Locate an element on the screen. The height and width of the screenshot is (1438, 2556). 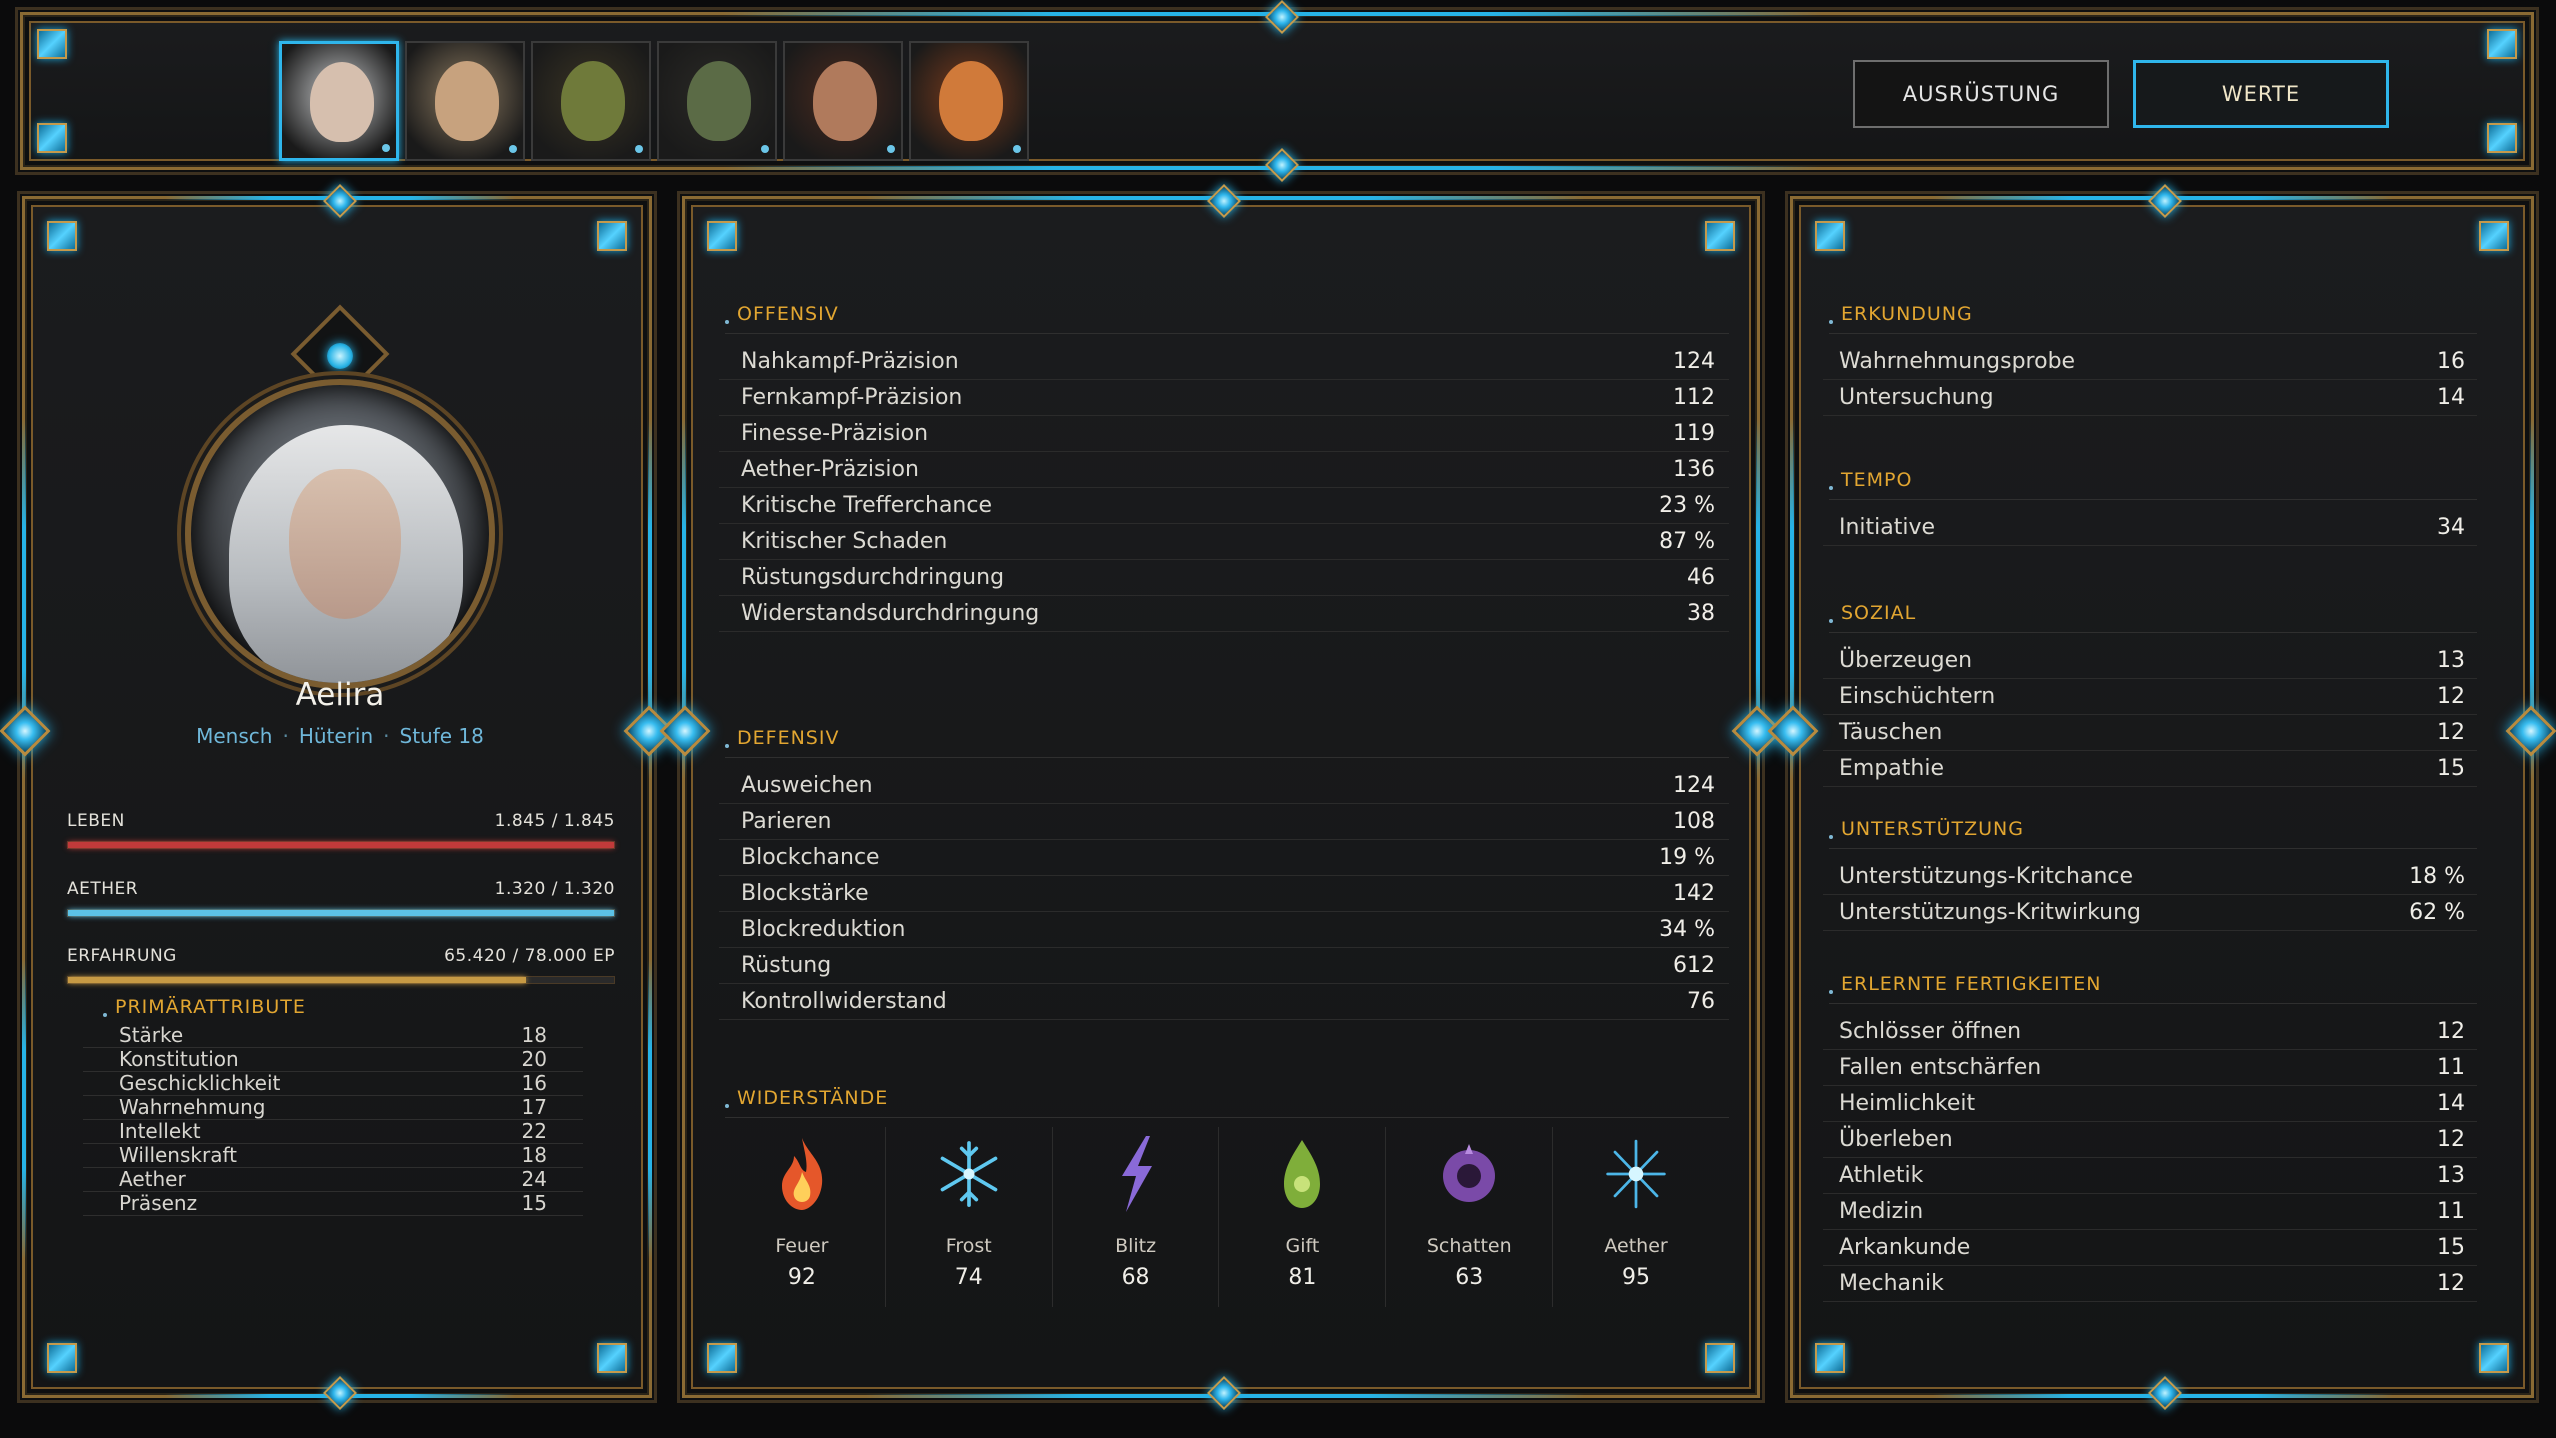
attribute-row-value: 18 is located at coordinates (534, 1035).